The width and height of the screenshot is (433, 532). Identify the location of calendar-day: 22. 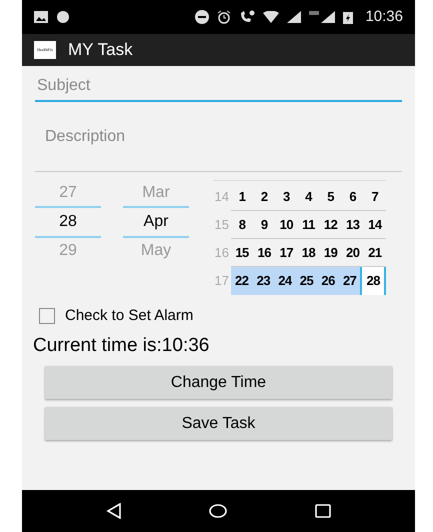
(242, 281).